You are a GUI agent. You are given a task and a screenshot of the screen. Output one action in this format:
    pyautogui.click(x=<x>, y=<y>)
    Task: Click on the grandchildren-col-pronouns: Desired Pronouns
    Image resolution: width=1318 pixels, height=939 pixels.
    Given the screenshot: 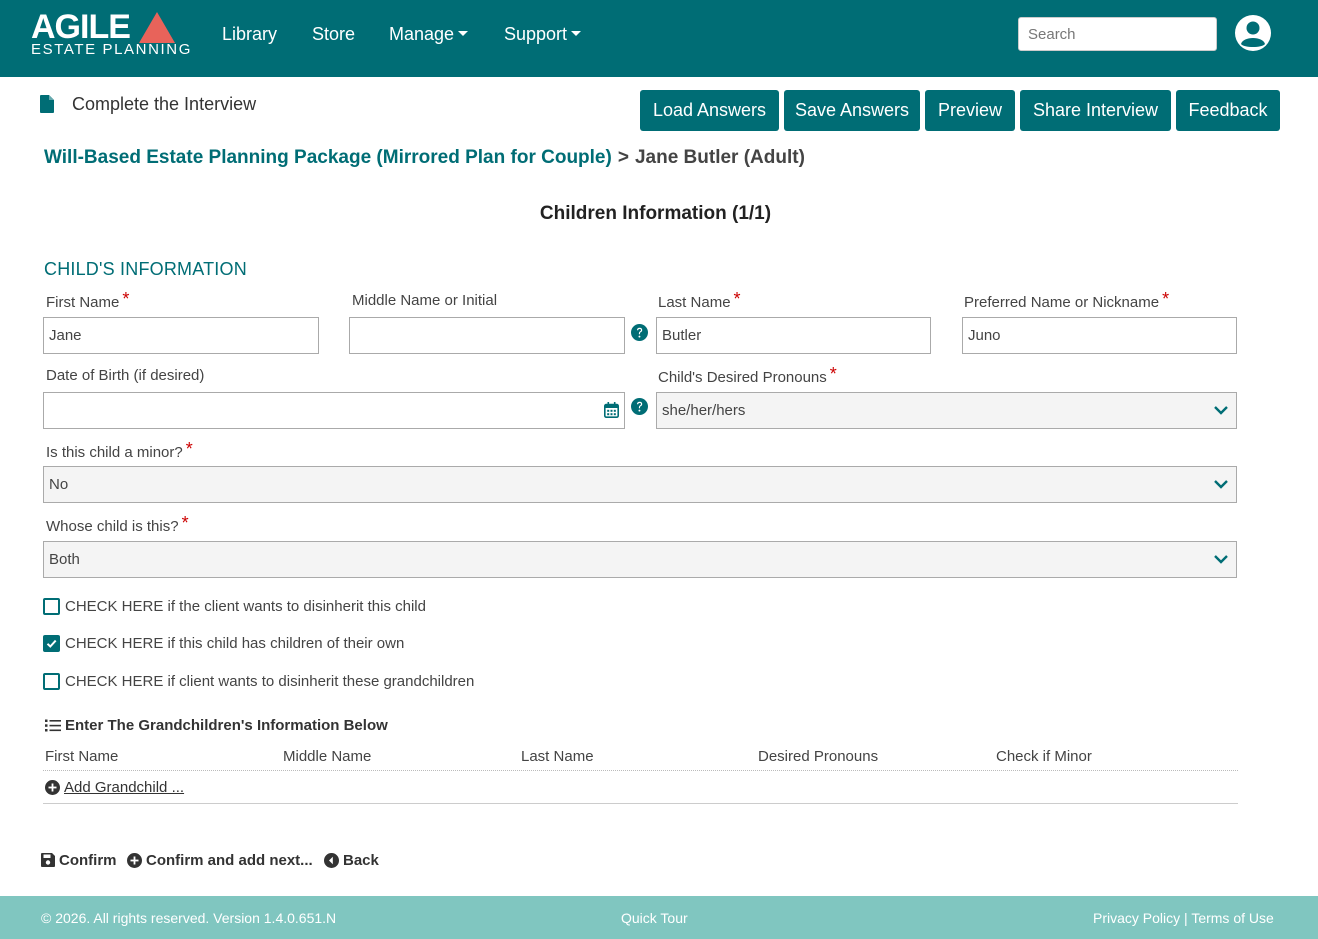 What is the action you would take?
    pyautogui.click(x=818, y=756)
    